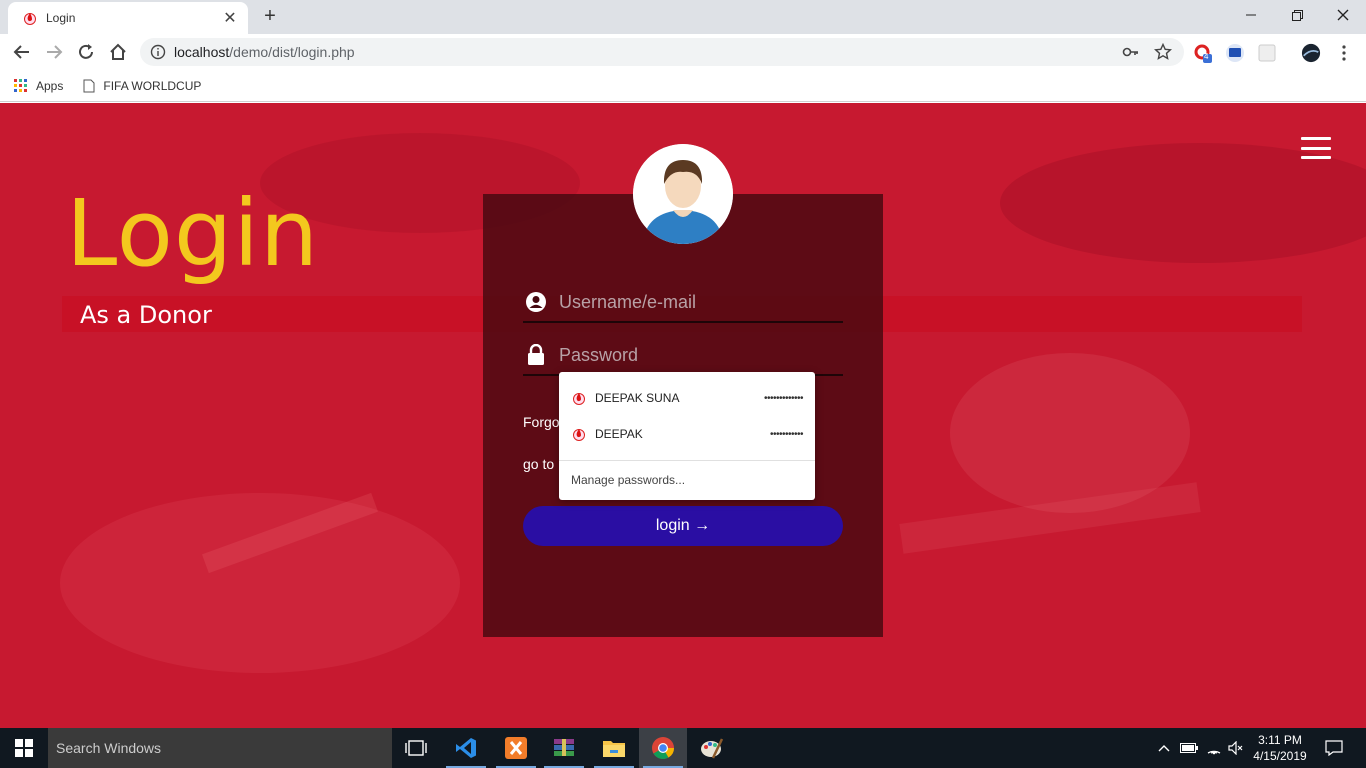 The width and height of the screenshot is (1366, 768). I want to click on saved-password-mask: •••••••••••, so click(786, 434).